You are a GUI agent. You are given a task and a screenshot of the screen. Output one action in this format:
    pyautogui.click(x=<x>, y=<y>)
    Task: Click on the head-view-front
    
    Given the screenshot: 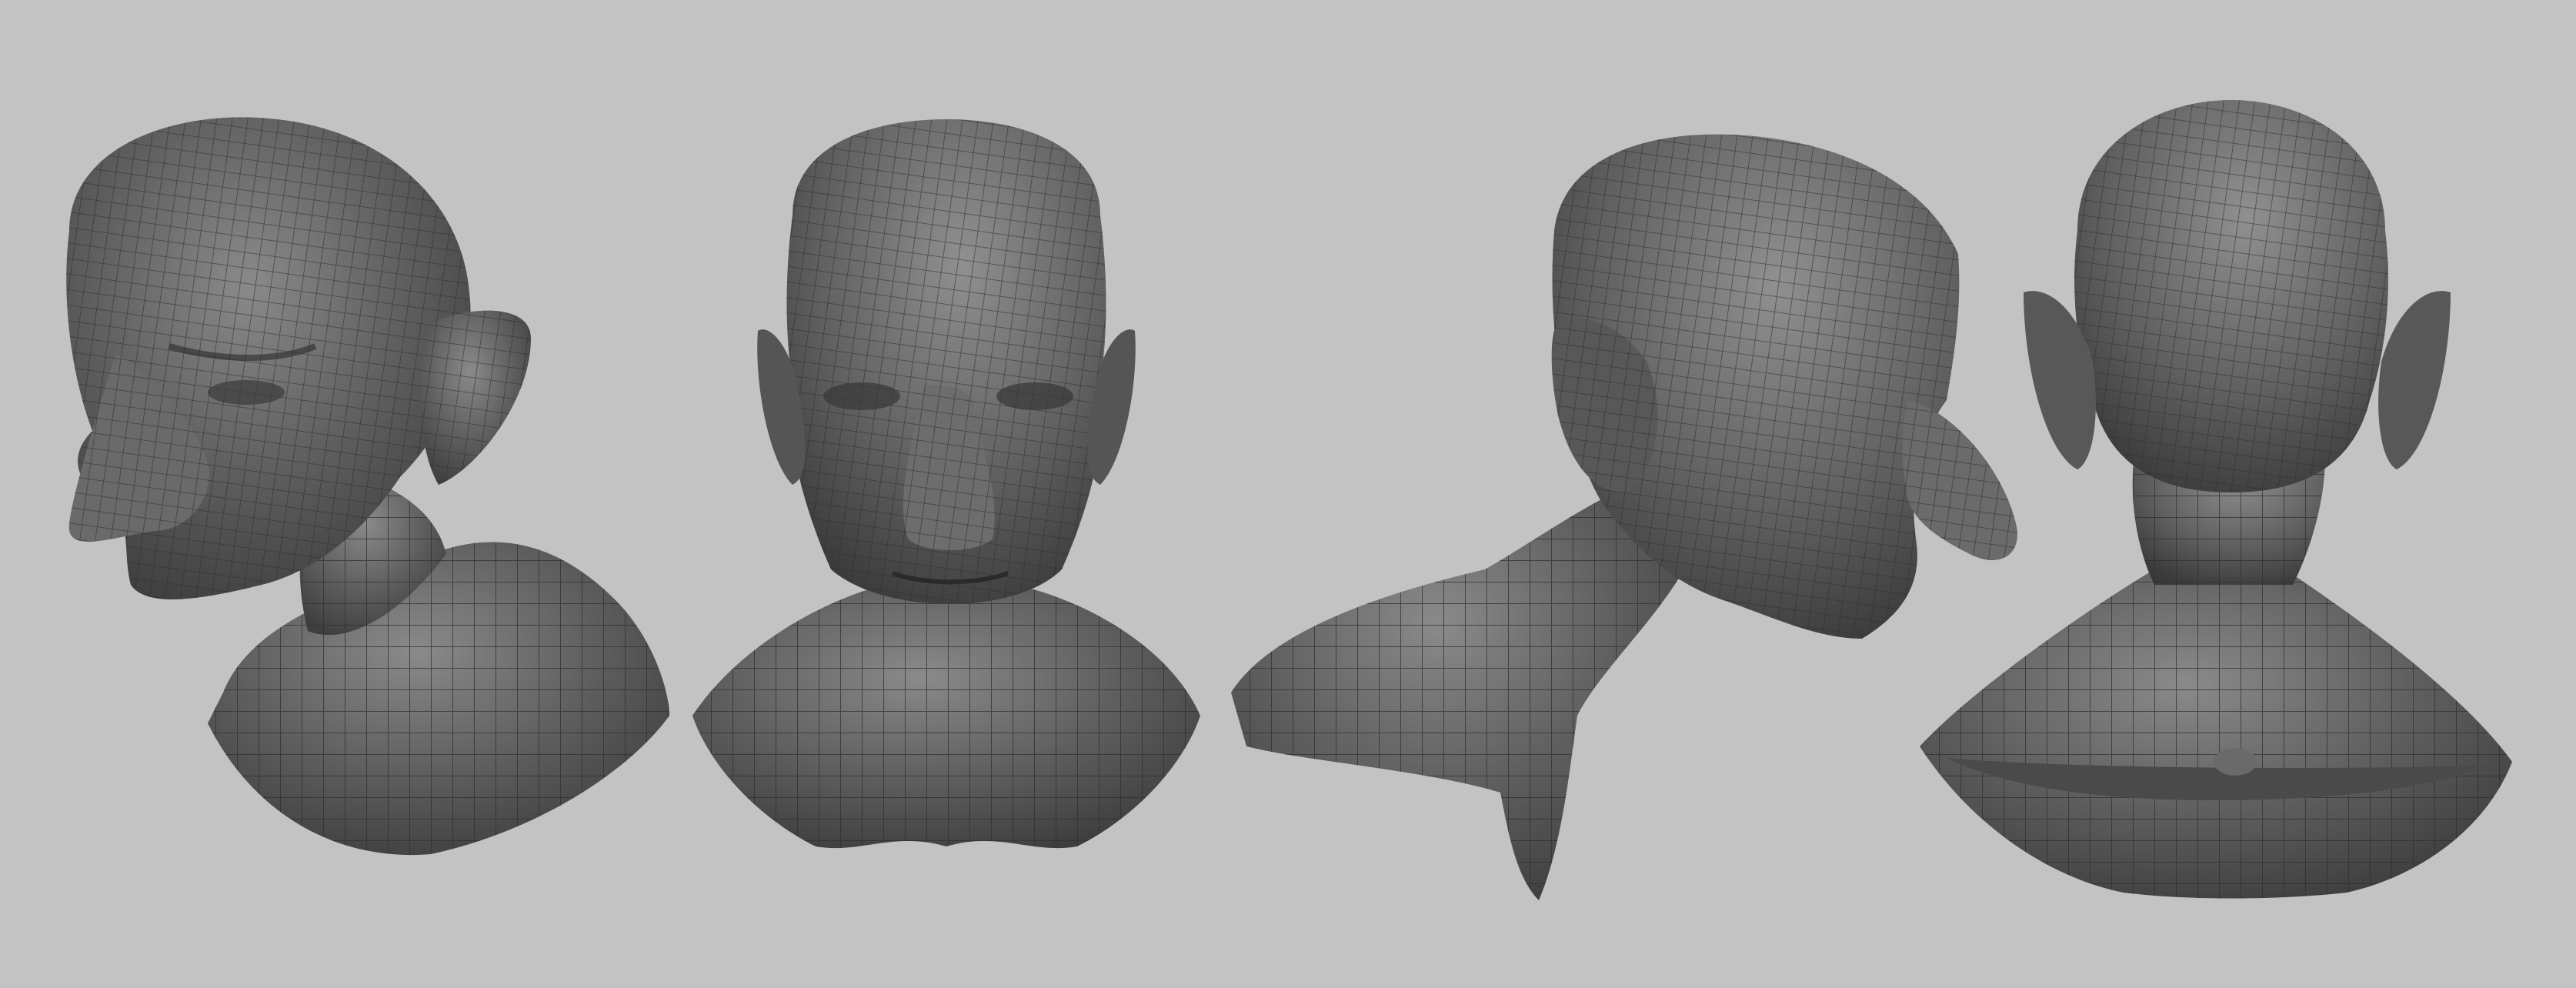 What is the action you would take?
    pyautogui.click(x=946, y=484)
    